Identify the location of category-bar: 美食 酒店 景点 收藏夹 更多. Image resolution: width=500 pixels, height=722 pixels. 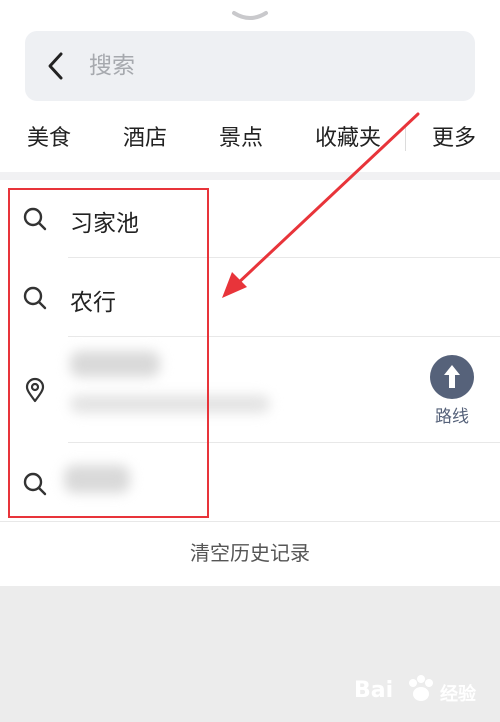
(250, 139).